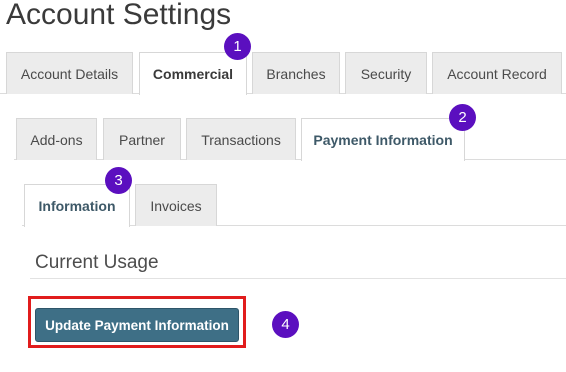  What do you see at coordinates (193, 74) in the screenshot?
I see `tab-label: Commercial` at bounding box center [193, 74].